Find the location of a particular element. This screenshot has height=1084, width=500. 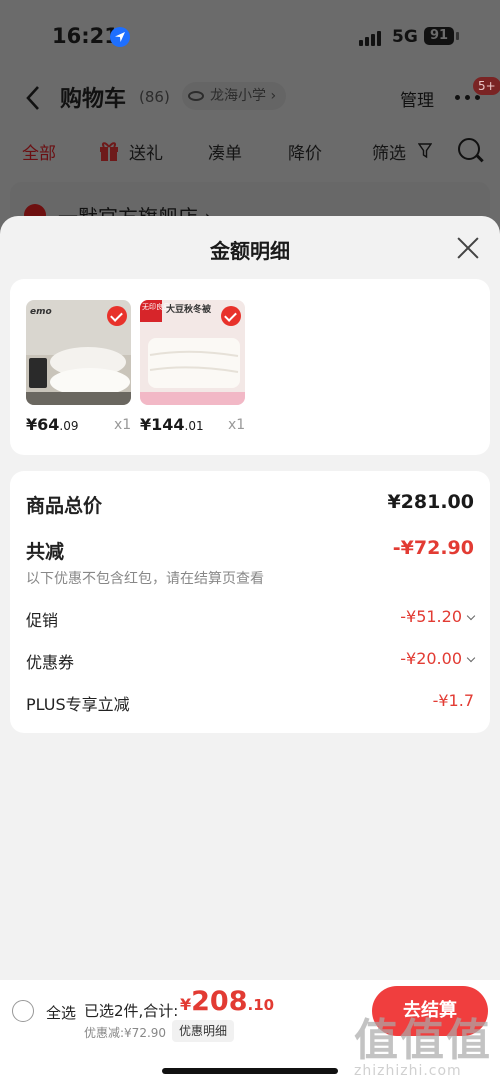

price-decimal: .01 is located at coordinates (194, 426).